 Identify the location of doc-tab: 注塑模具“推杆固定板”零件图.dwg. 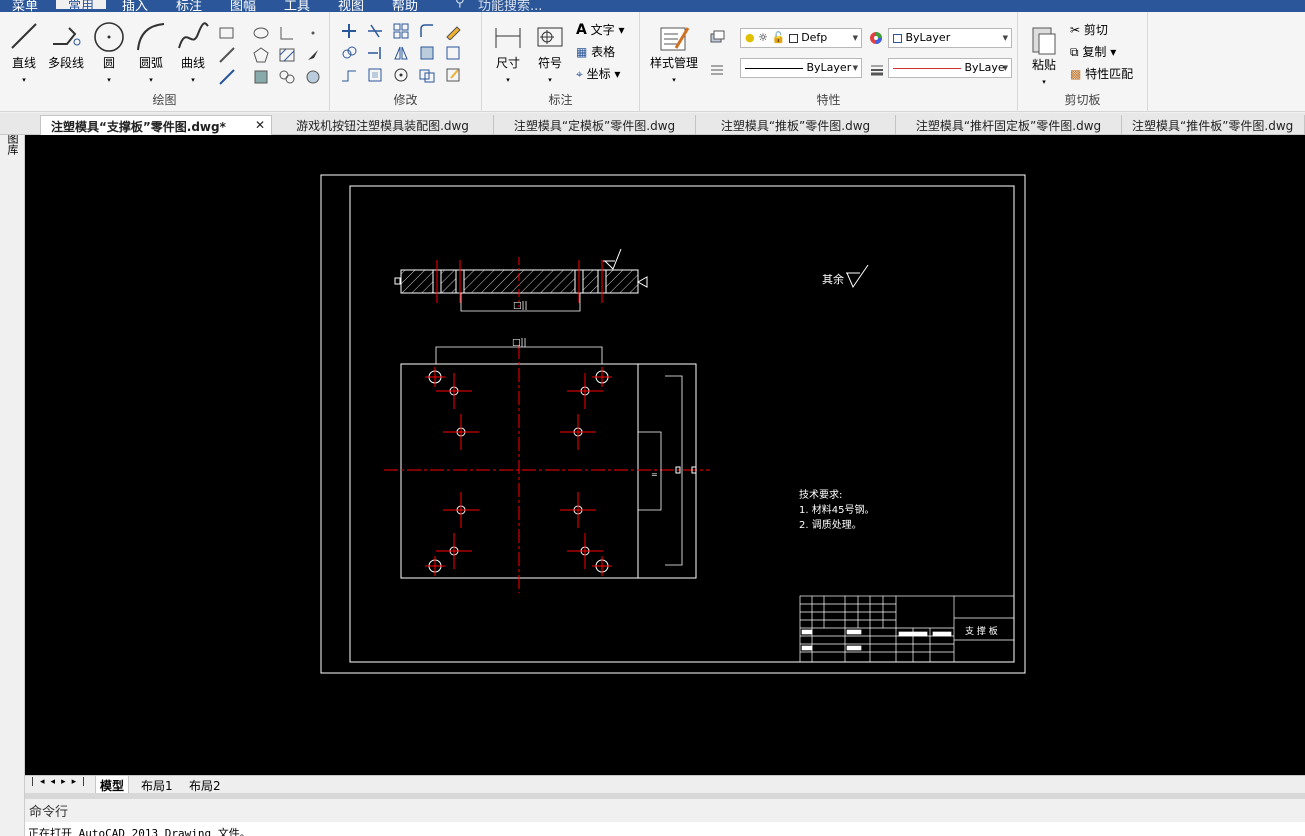
(1009, 125).